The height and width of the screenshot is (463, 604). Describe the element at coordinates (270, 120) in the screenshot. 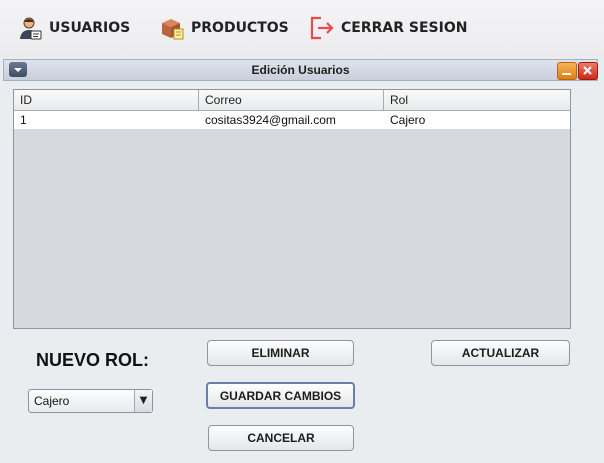

I see `cell-correo: cositas3924@gmail.com` at that location.